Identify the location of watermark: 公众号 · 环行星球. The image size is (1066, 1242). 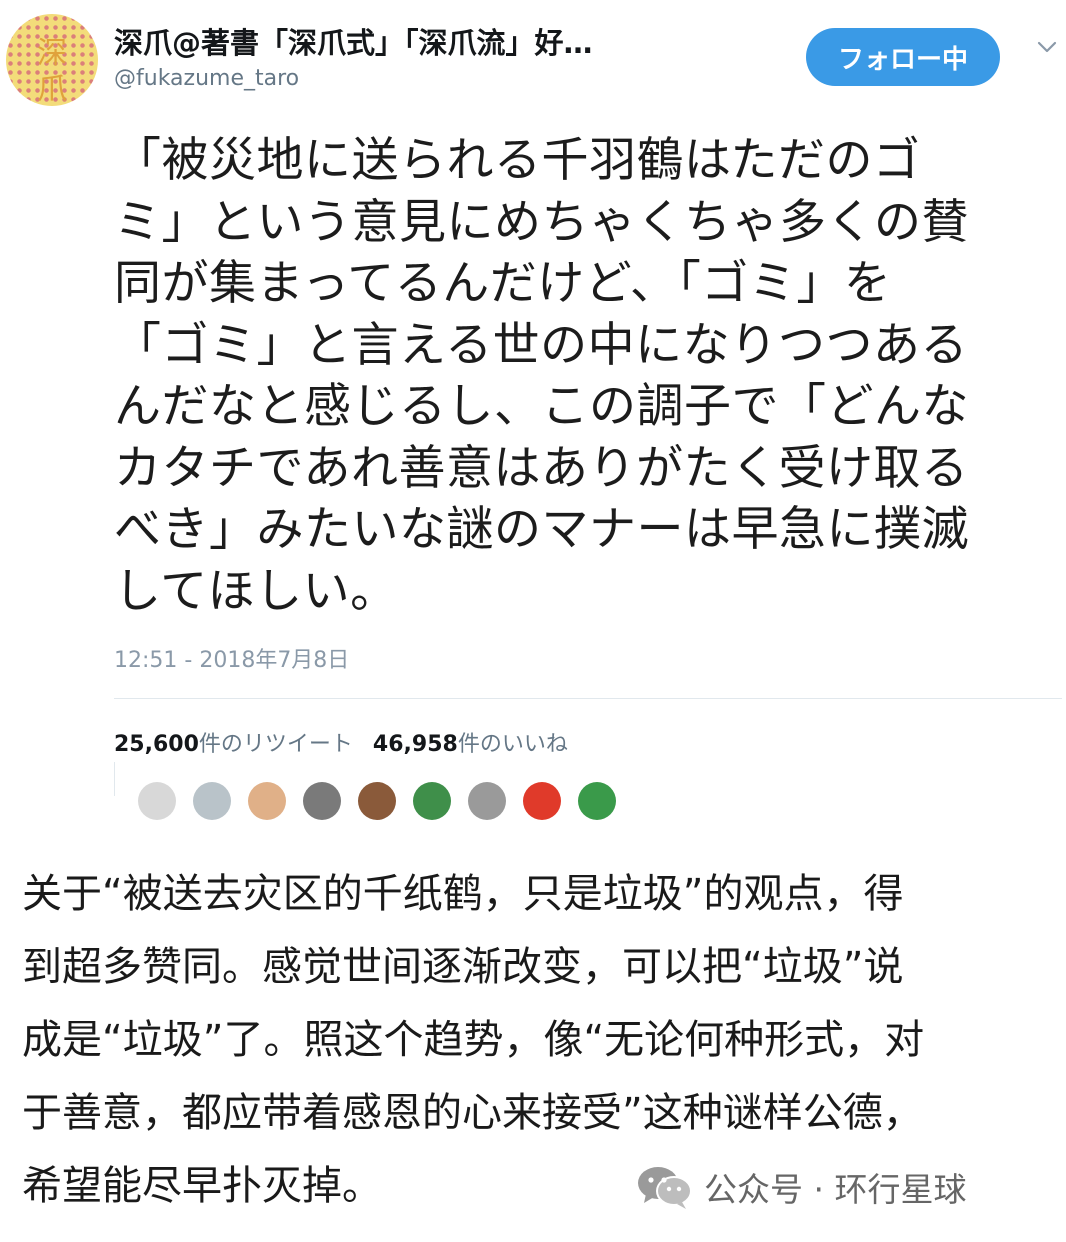
(801, 1187).